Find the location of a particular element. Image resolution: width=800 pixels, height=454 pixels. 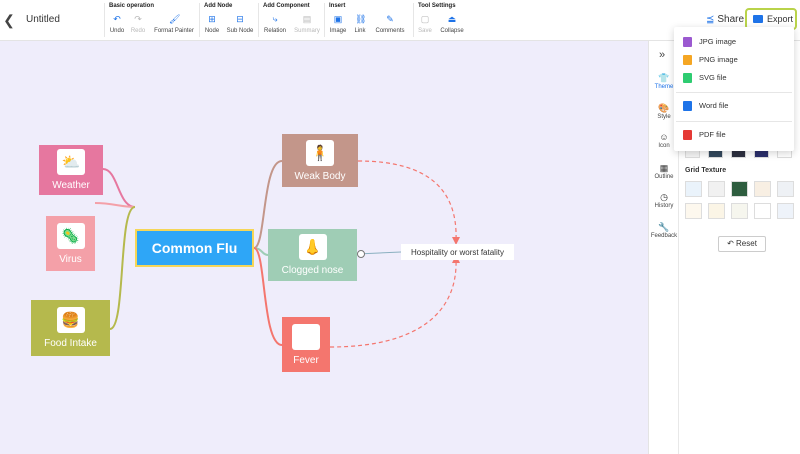

summary-button: ▤ Summary is located at coordinates (307, 26).